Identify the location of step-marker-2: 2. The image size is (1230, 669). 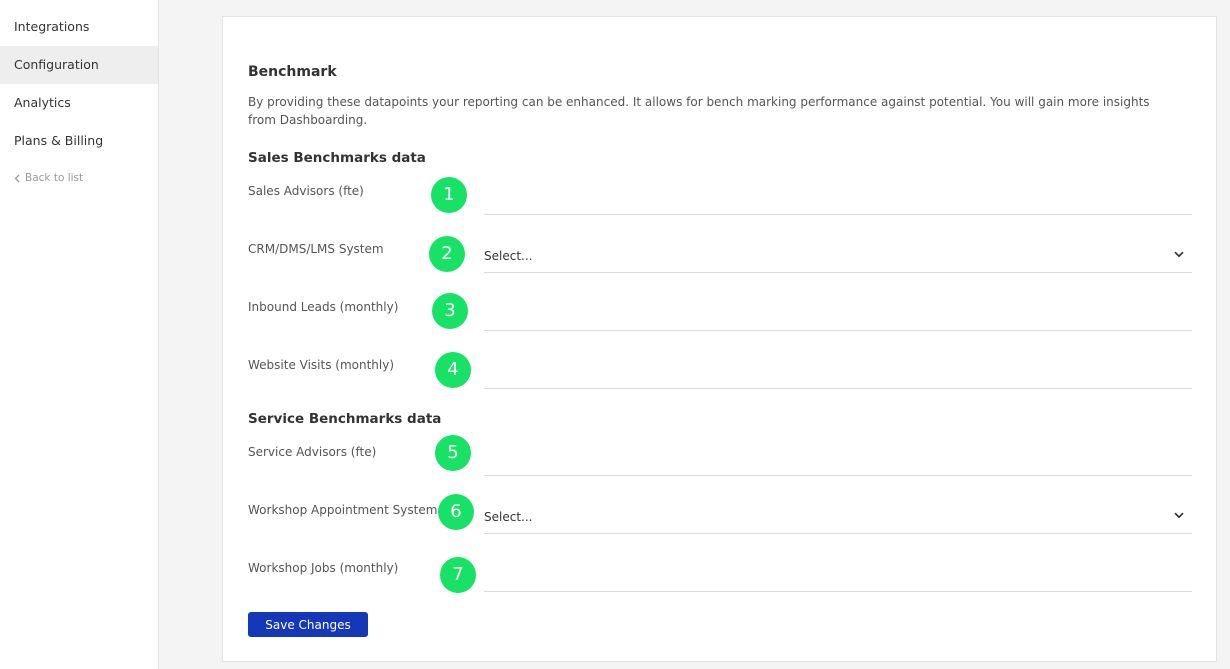
(447, 254).